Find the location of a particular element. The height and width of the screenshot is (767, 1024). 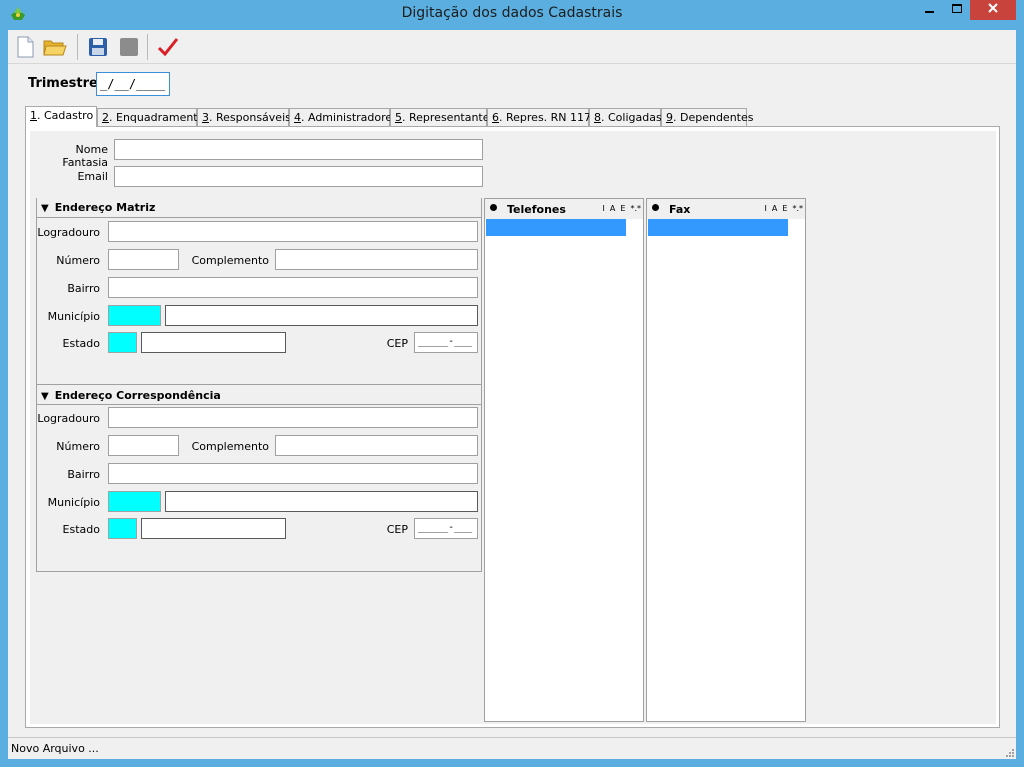

open-button is located at coordinates (55, 47).